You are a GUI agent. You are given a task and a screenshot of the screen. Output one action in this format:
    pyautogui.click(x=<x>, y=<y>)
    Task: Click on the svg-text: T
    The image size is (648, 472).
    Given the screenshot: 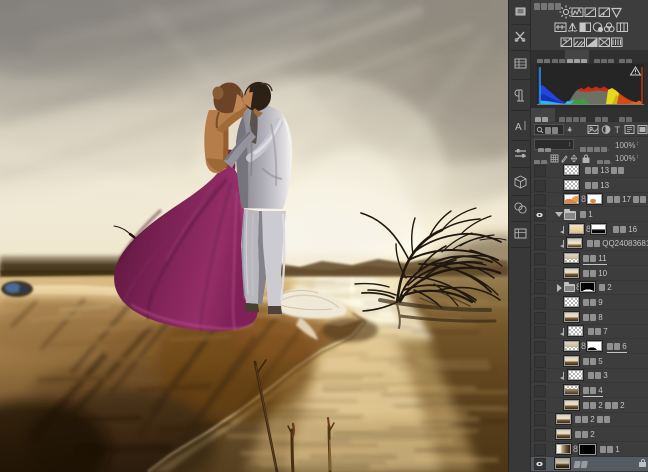 What is the action you would take?
    pyautogui.click(x=618, y=130)
    